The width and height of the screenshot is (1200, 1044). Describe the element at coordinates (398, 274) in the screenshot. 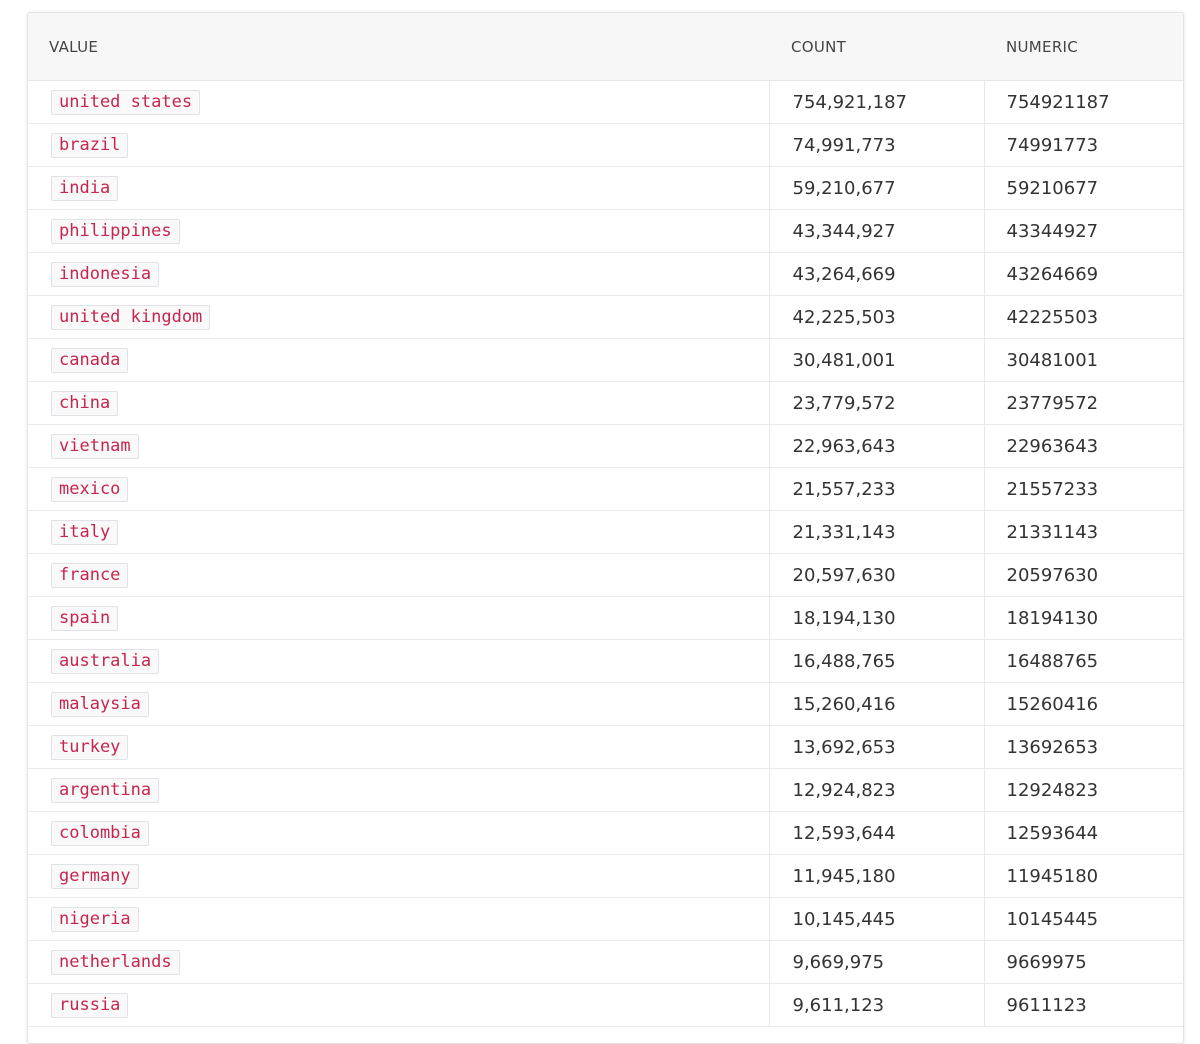

I see `value-cell: indonesia` at that location.